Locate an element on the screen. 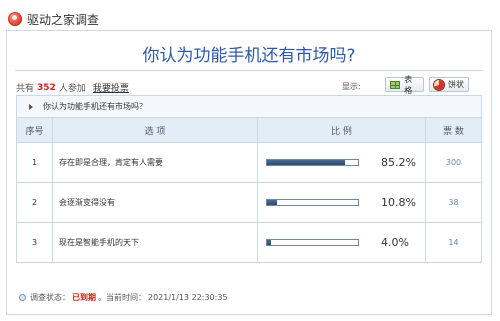  view-pie-label: 饼状 is located at coordinates (456, 84).